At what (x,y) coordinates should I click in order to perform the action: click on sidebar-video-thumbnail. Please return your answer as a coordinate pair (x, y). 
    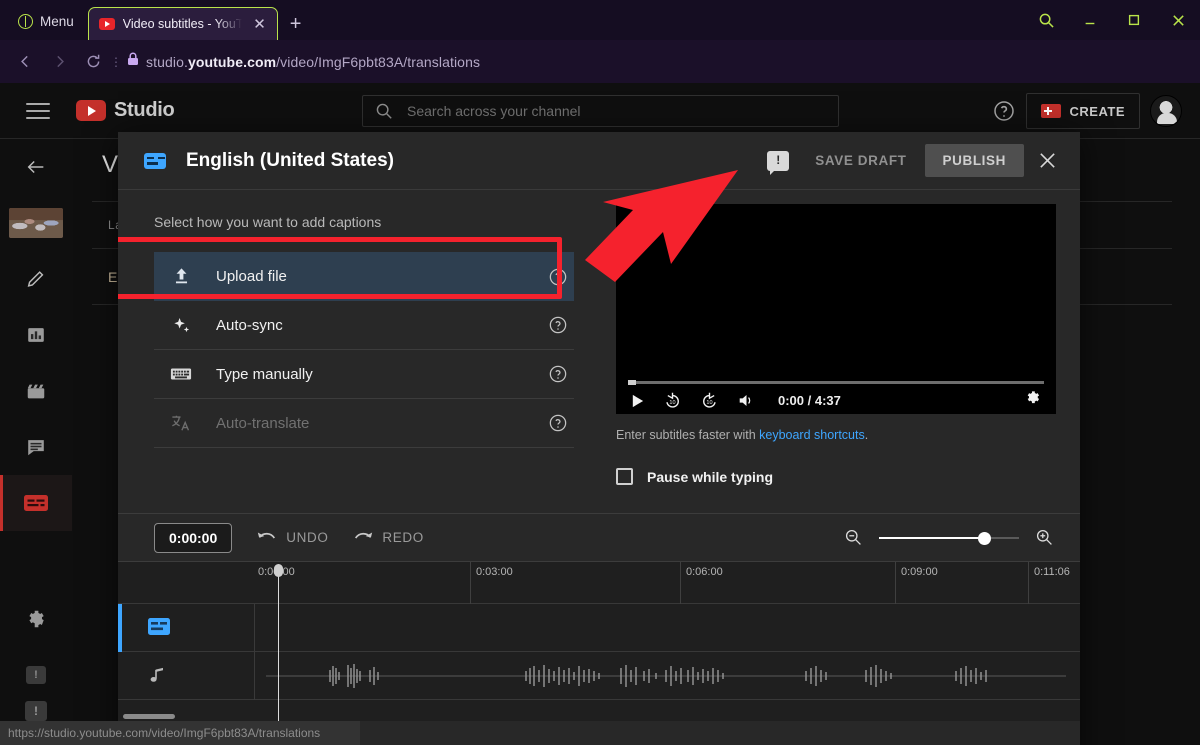
    Looking at the image, I should click on (36, 223).